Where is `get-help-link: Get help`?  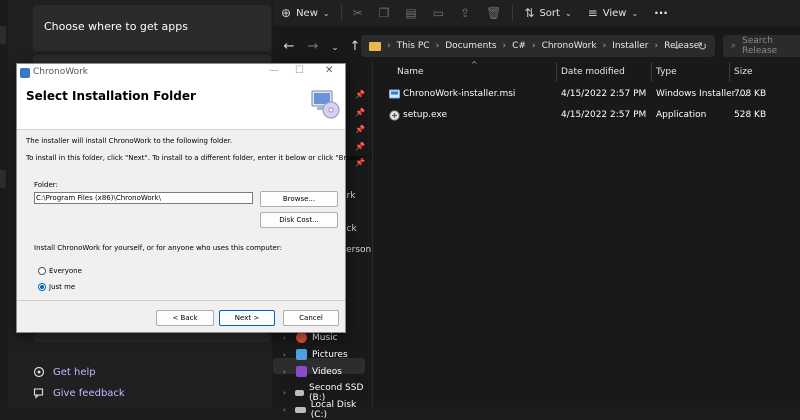 get-help-link: Get help is located at coordinates (64, 372).